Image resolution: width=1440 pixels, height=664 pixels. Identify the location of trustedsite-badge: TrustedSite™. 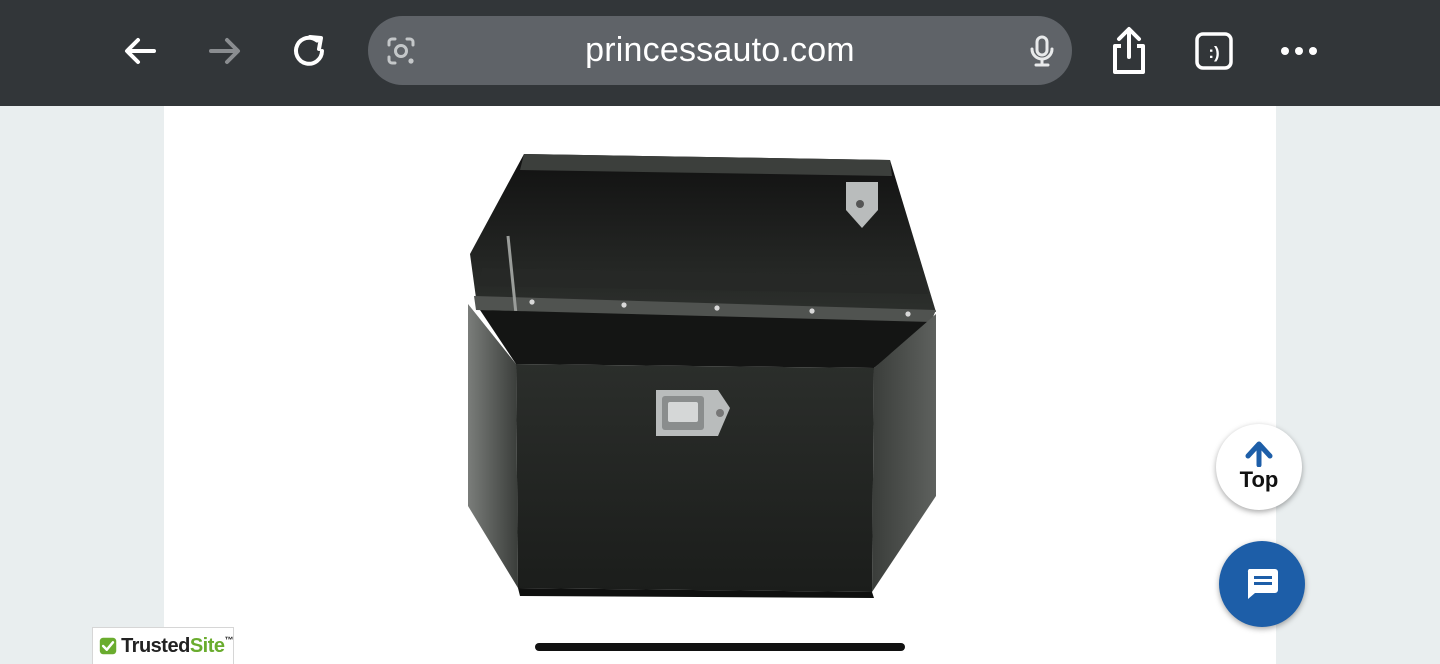
(163, 645).